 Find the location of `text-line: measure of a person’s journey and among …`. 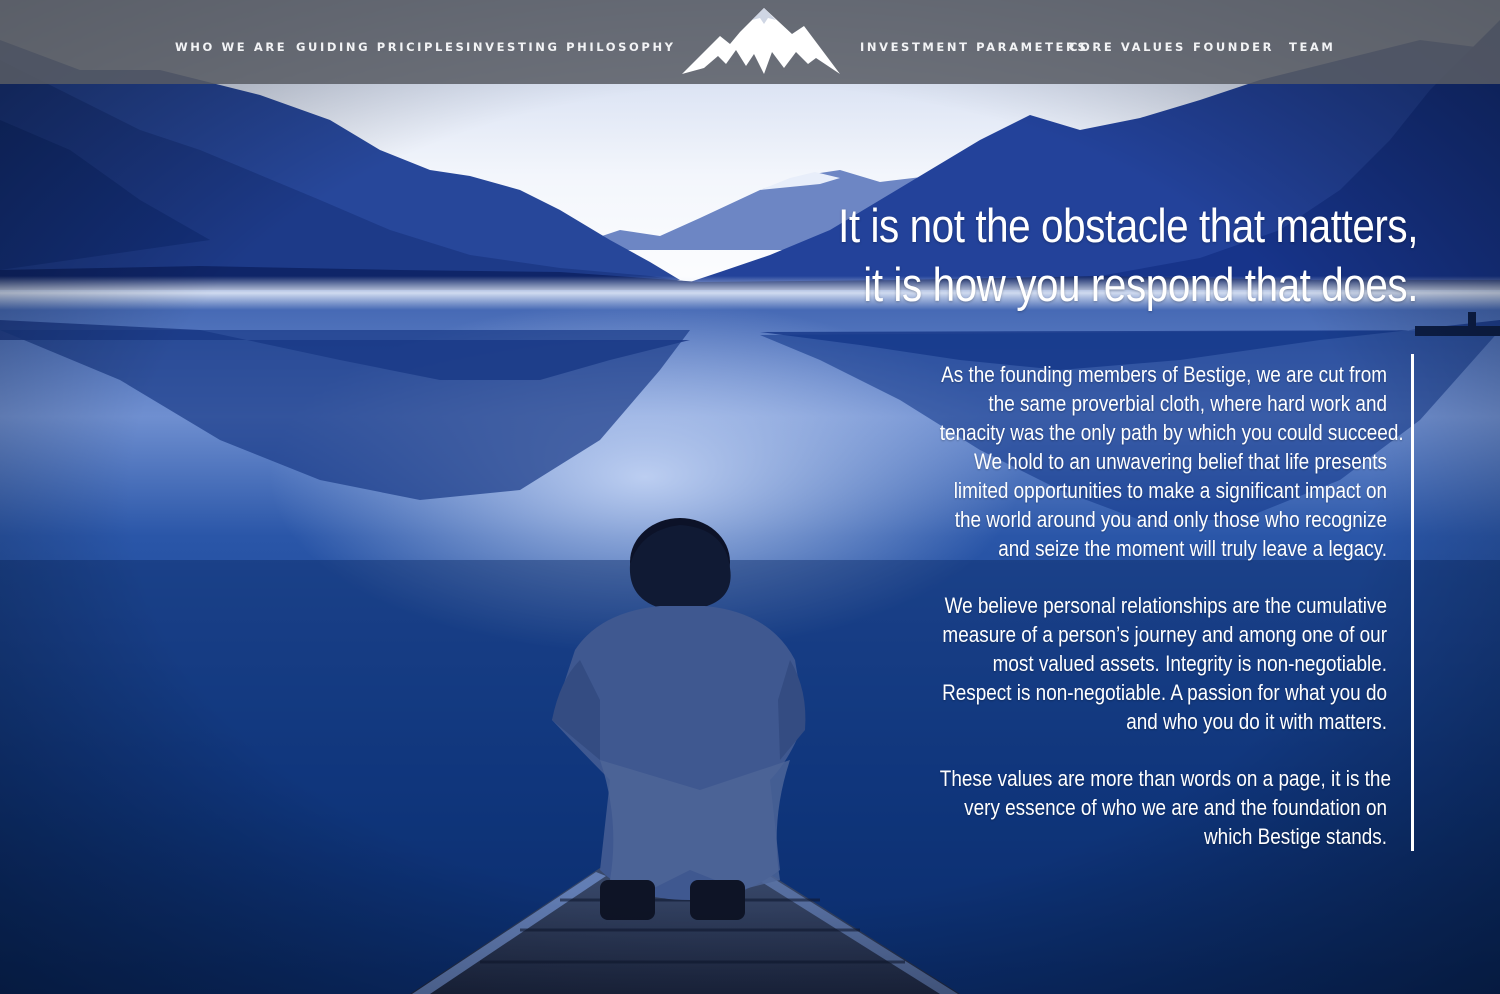

text-line: measure of a person’s journey and among … is located at coordinates (1164, 634).